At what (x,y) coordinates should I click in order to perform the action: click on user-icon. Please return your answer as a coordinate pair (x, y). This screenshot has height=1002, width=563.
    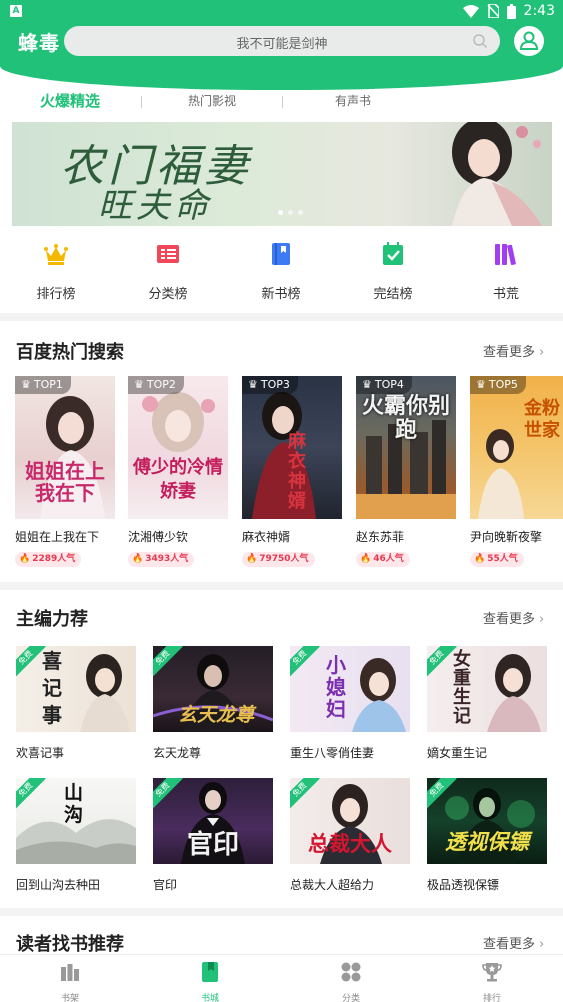
    Looking at the image, I should click on (529, 40).